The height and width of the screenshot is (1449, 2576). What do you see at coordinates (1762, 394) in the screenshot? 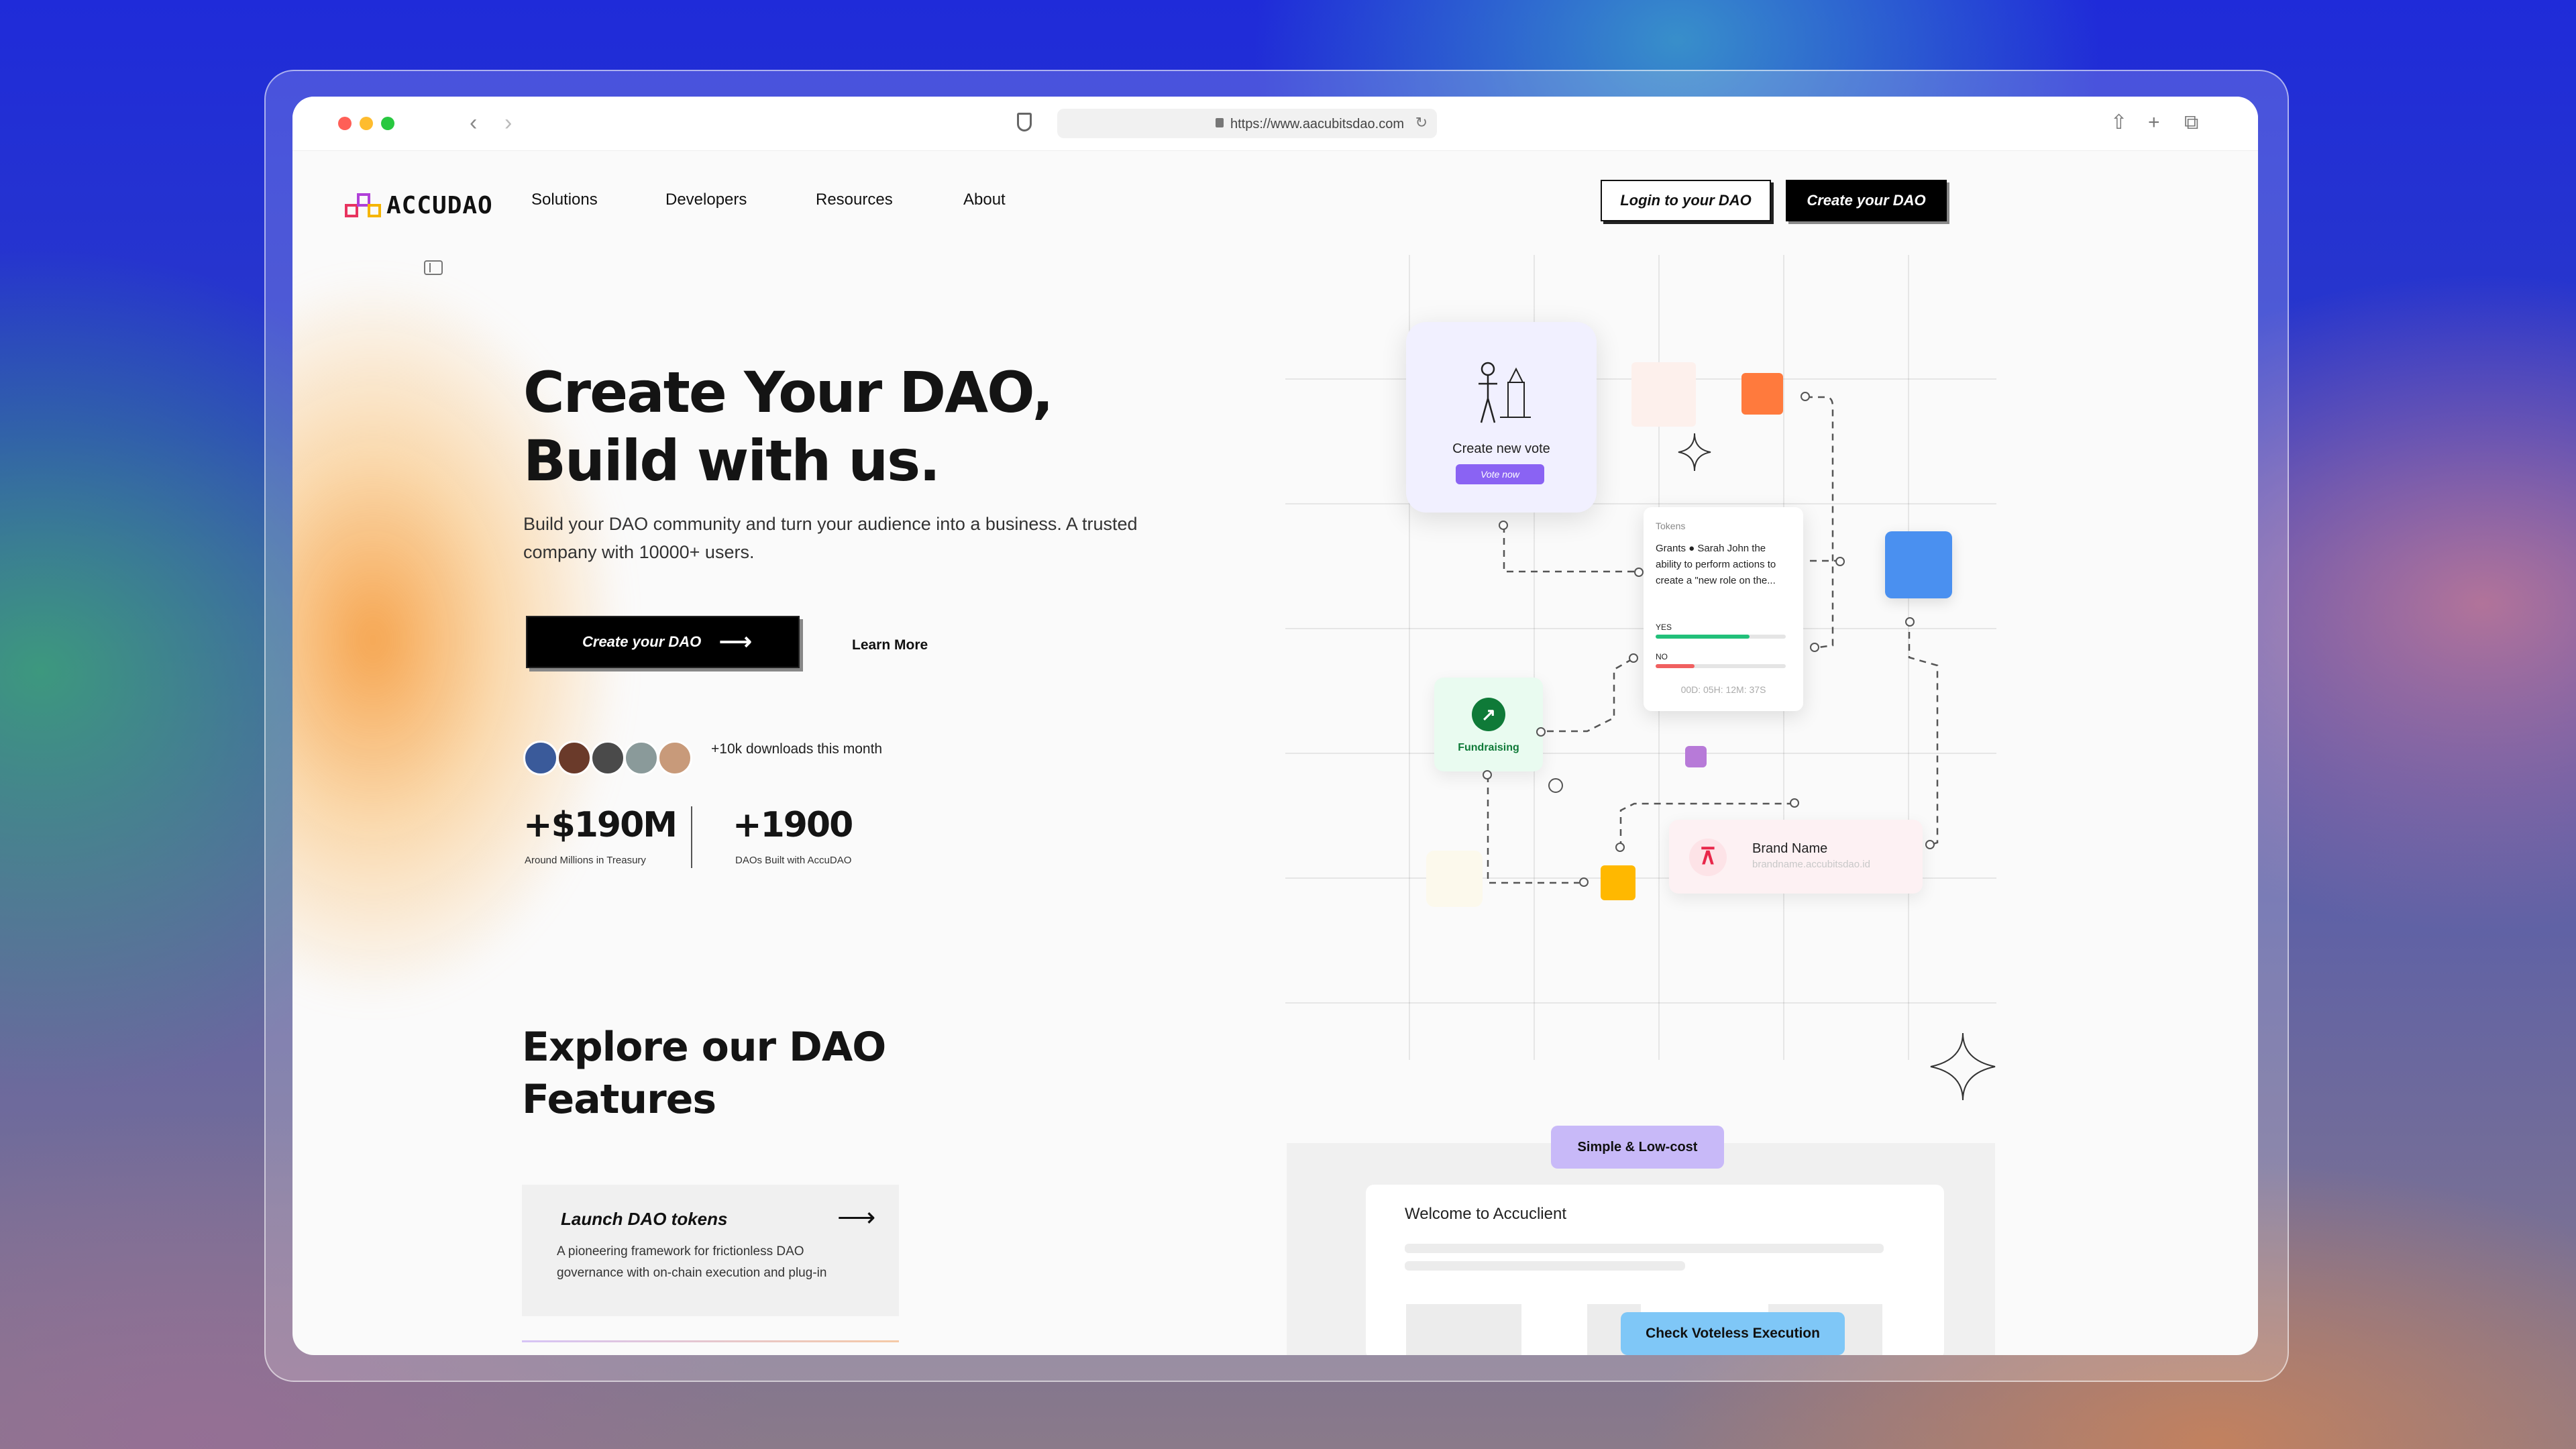
I see `orange-square` at bounding box center [1762, 394].